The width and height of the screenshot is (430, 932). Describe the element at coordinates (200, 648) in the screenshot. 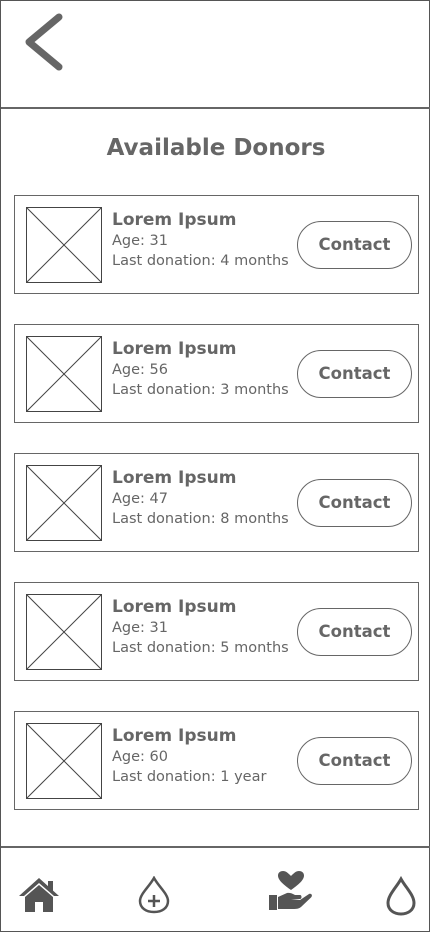

I see `donor-last-donation: Last donation: 5 months` at that location.